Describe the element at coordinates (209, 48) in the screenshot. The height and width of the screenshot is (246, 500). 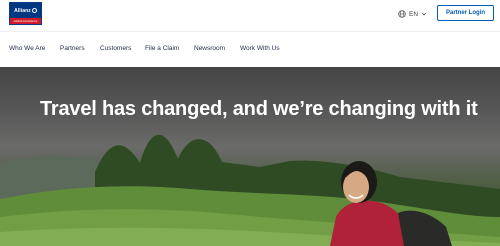
I see `nav-item-newsroom: Newsroom` at that location.